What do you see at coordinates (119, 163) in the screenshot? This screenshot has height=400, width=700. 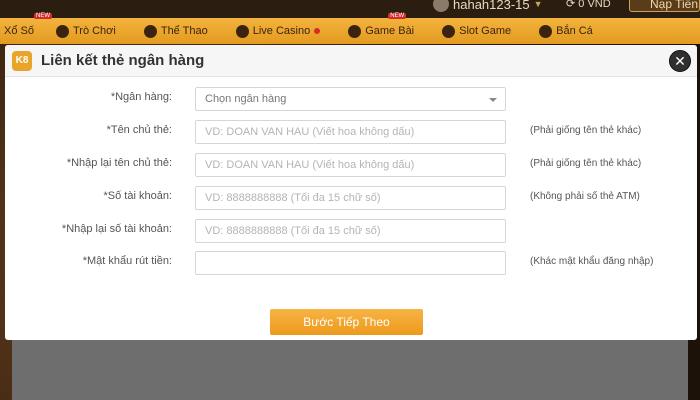 I see `holder-confirm-label: *Nhập lại tên chủ thẻ:` at bounding box center [119, 163].